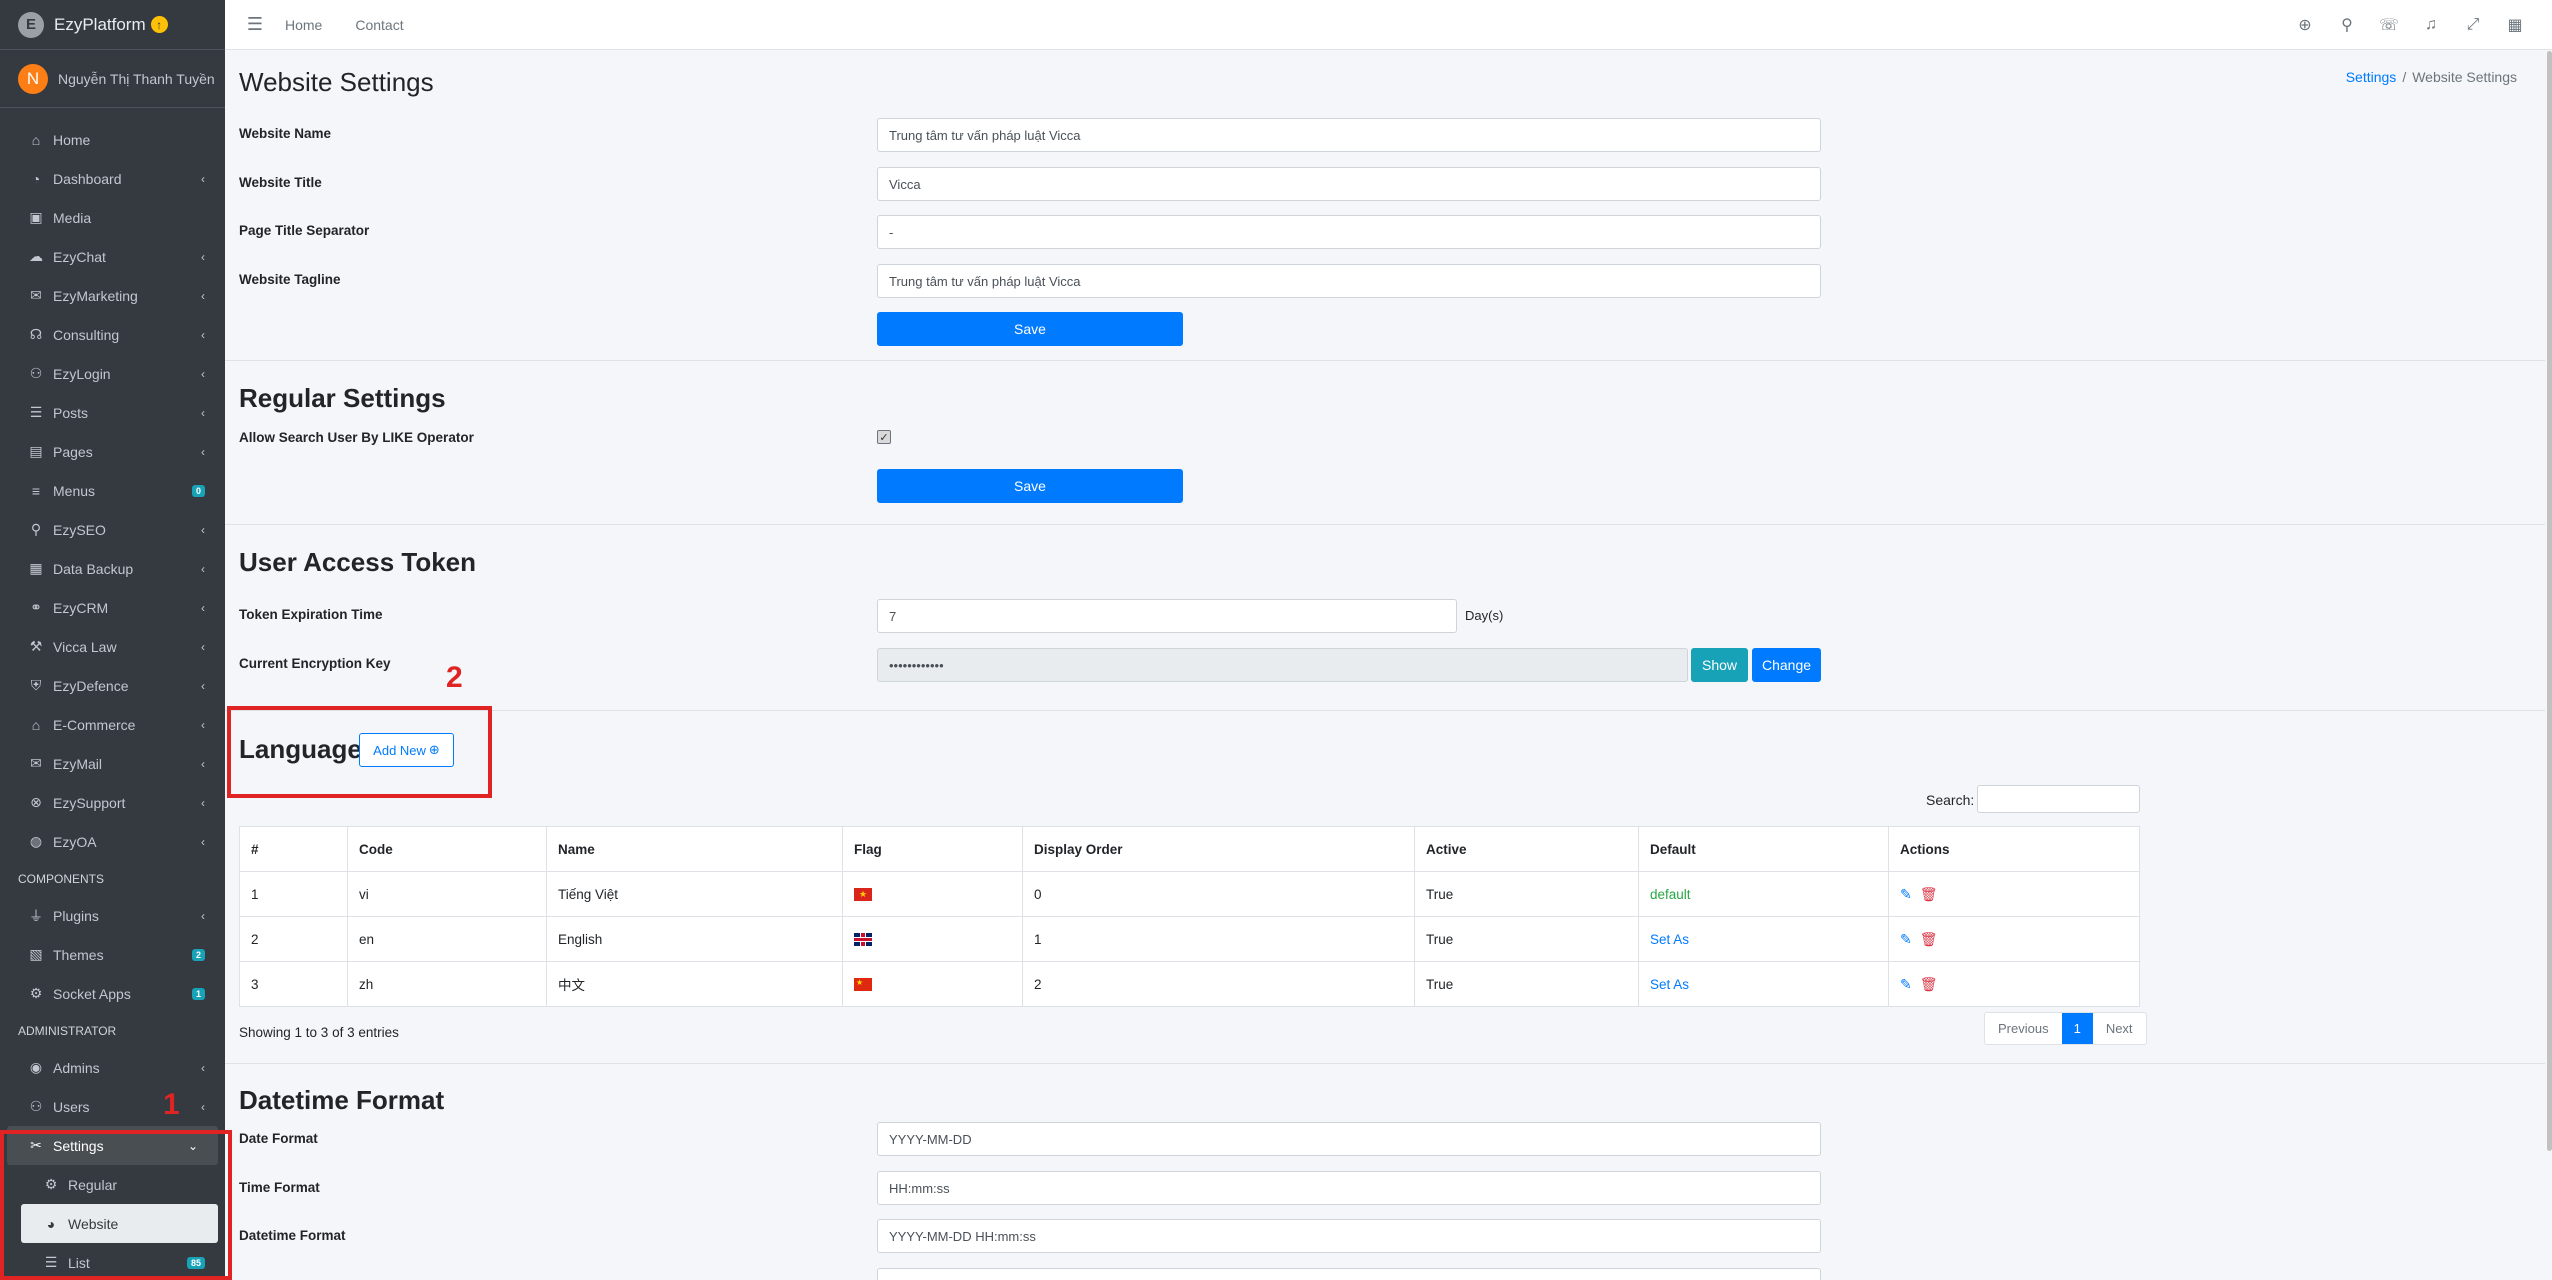  Describe the element at coordinates (2473, 25) in the screenshot. I see `fullscreen-icon: ⤢` at that location.